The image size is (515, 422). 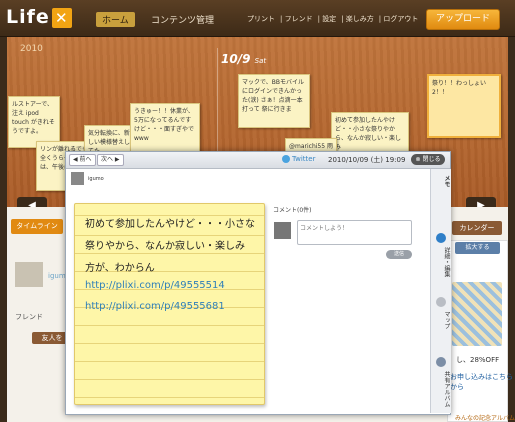 What do you see at coordinates (37, 226) in the screenshot?
I see `tab-timeline: タイムライン` at bounding box center [37, 226].